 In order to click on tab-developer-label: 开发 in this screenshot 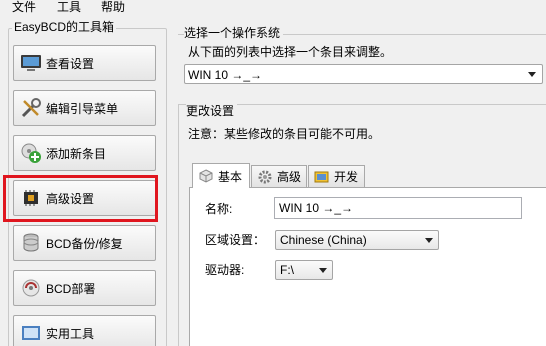, I will do `click(346, 177)`.